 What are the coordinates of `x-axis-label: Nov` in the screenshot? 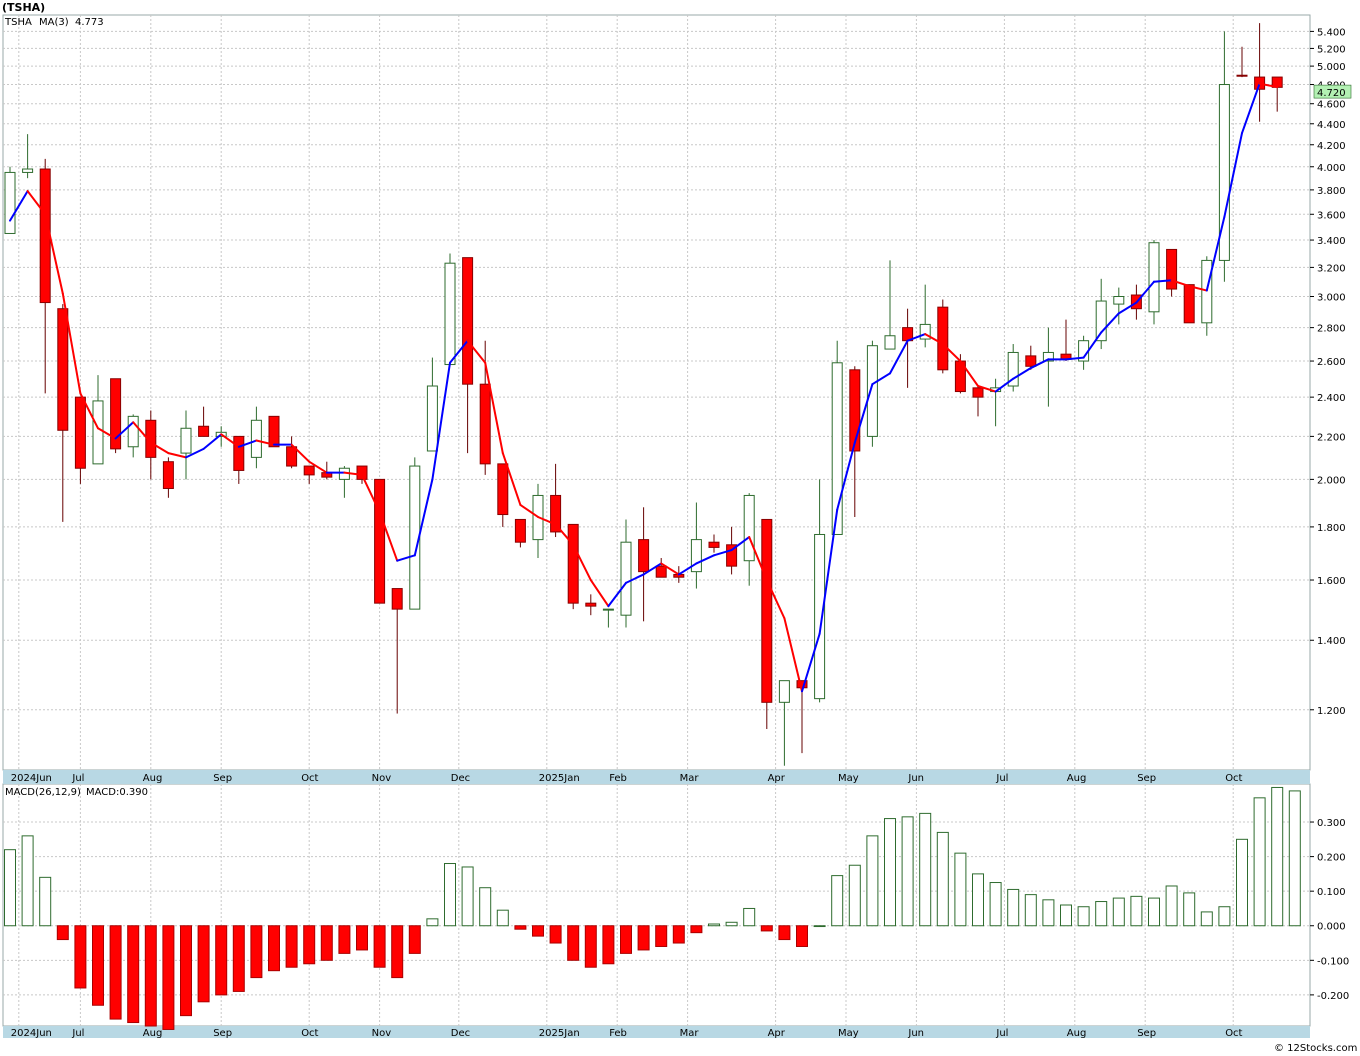 It's located at (382, 778).